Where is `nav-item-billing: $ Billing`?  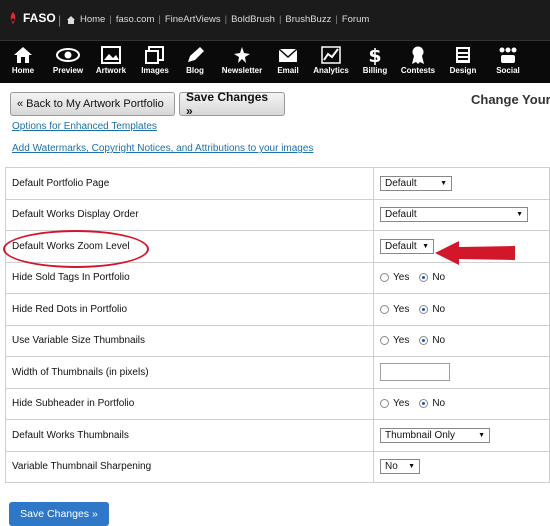 nav-item-billing: $ Billing is located at coordinates (375, 62).